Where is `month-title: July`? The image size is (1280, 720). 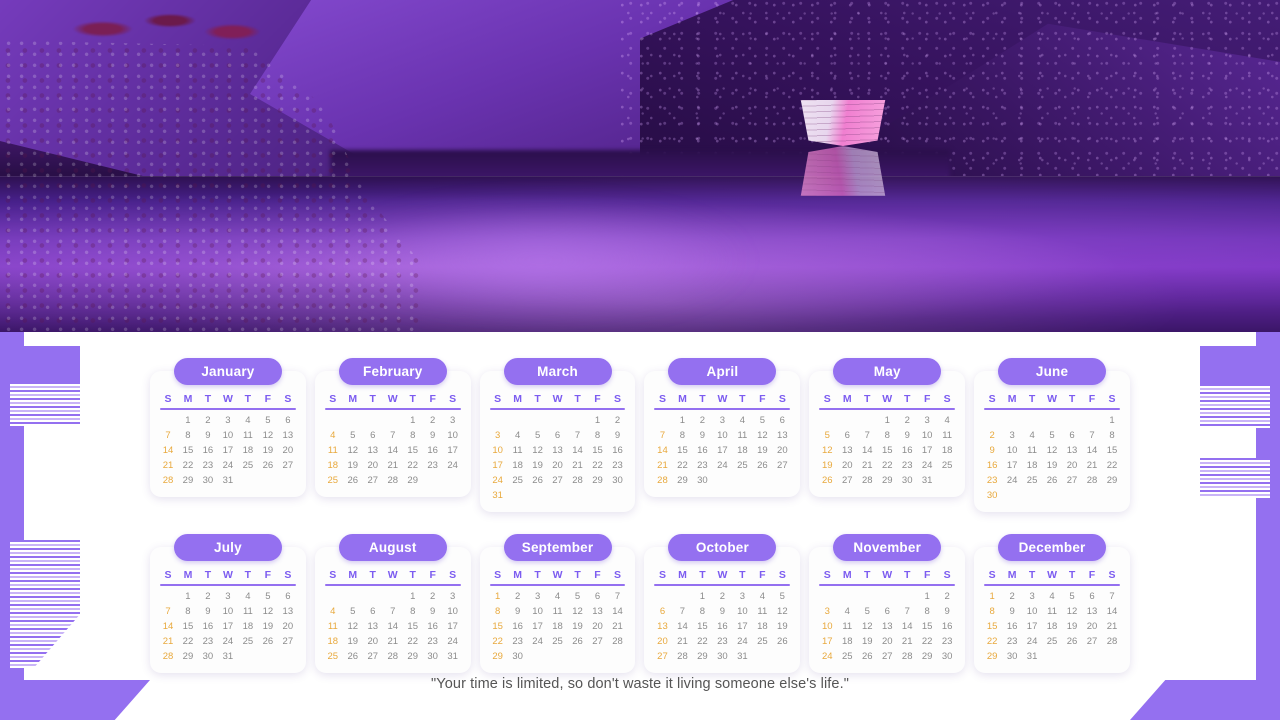 month-title: July is located at coordinates (227, 547).